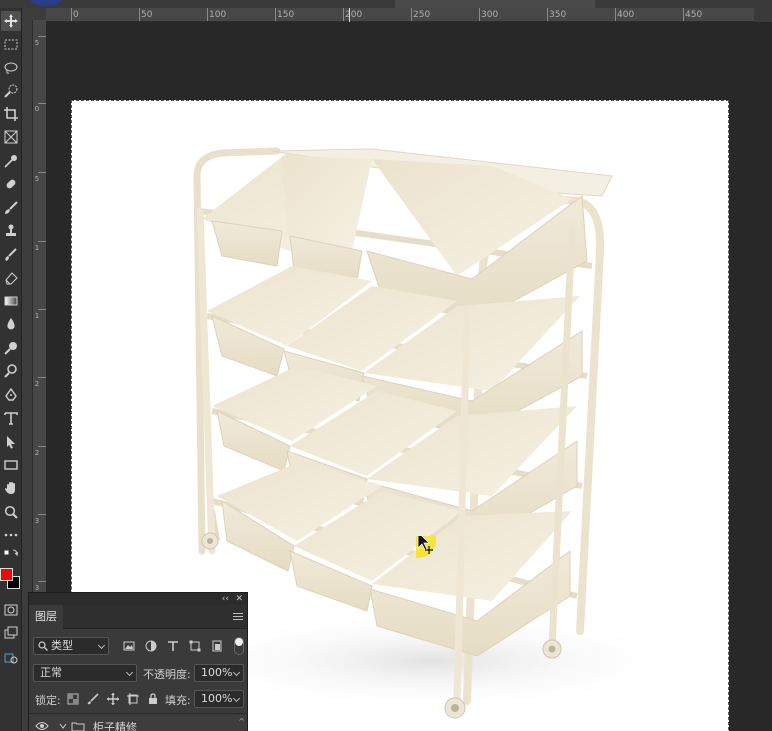  Describe the element at coordinates (43, 646) in the screenshot. I see `search-icon` at that location.